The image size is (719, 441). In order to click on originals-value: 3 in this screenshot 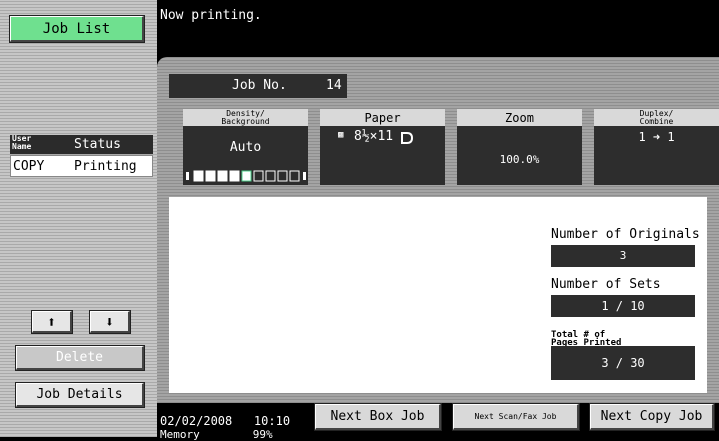, I will do `click(623, 256)`.